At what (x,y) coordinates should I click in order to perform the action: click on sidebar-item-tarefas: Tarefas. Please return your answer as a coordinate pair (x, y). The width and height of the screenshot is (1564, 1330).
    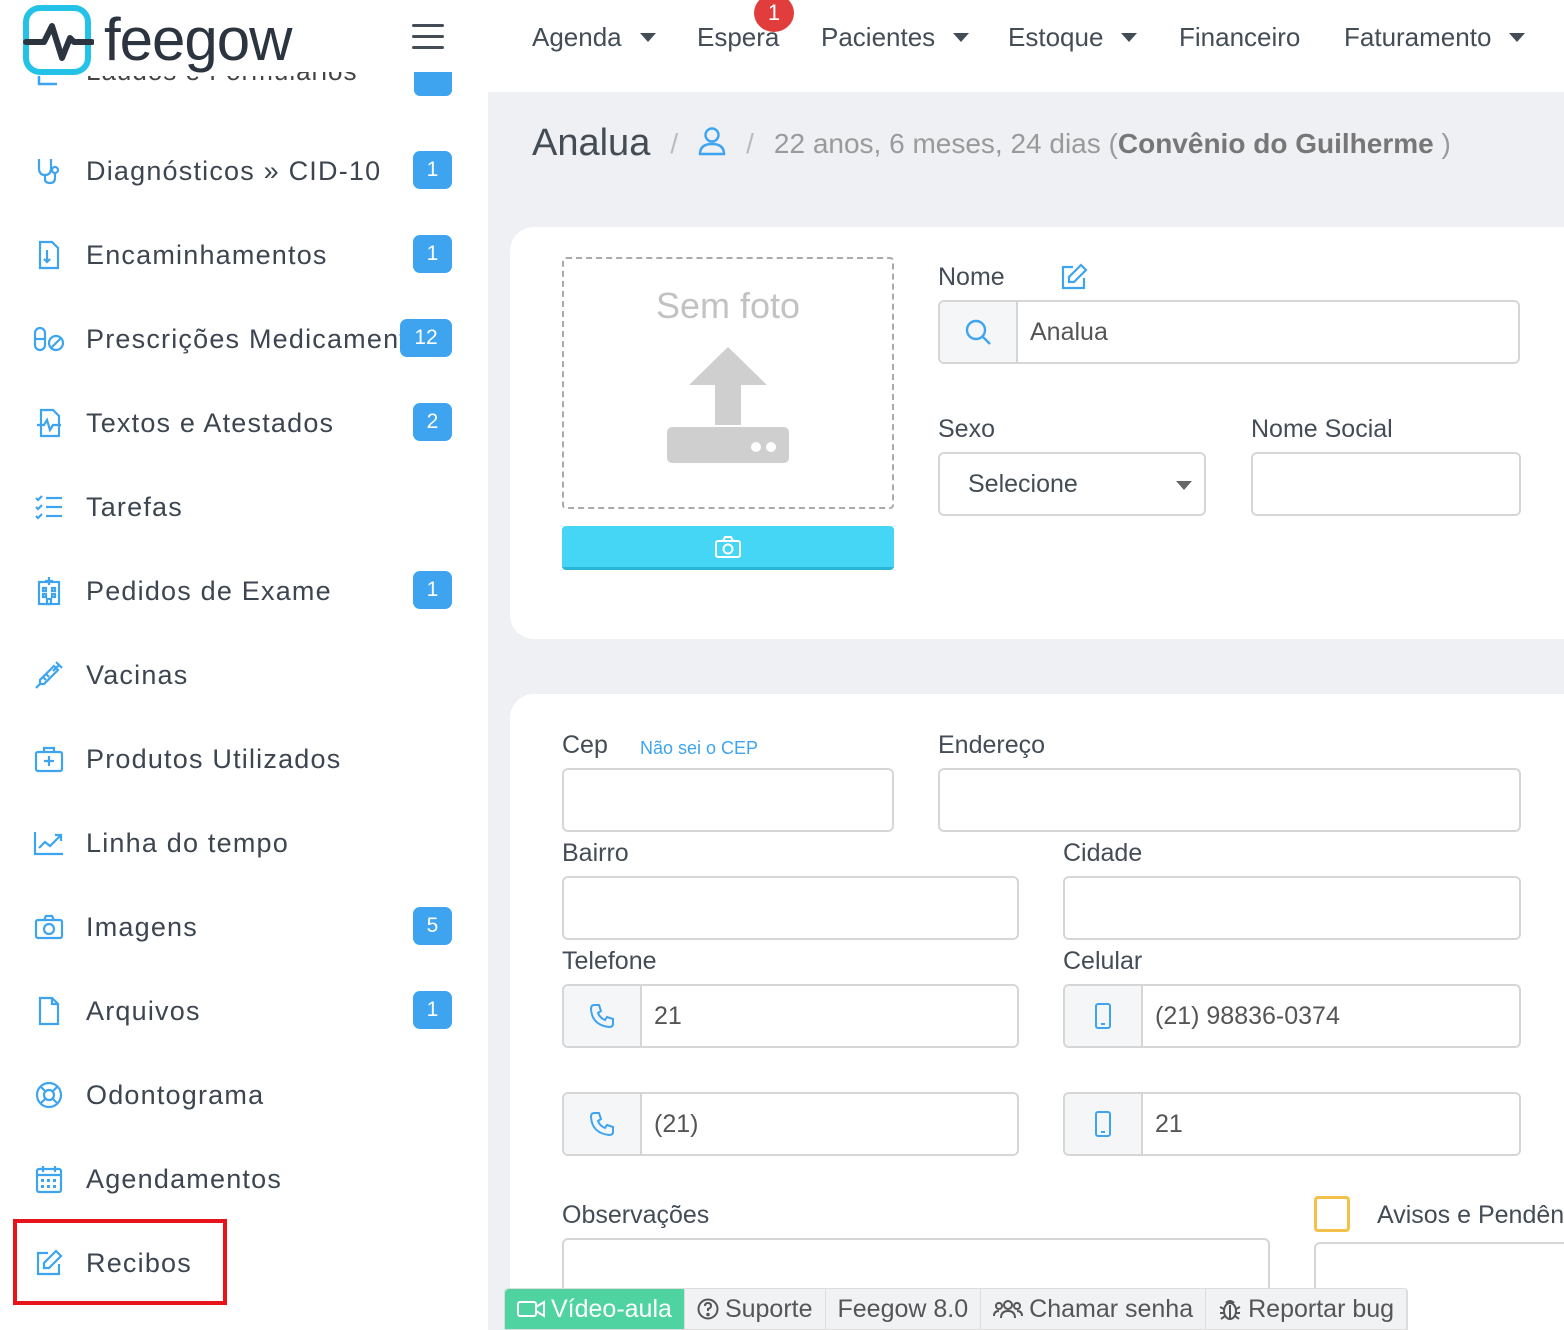
    Looking at the image, I should click on (244, 507).